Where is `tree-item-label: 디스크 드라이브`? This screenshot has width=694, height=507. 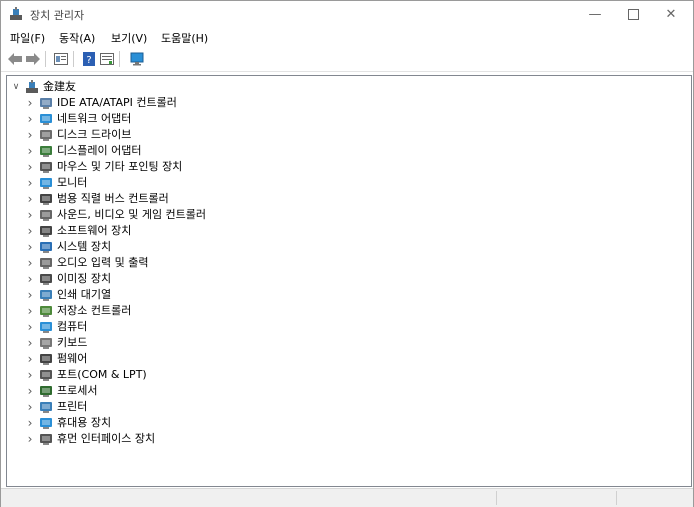 tree-item-label: 디스크 드라이브 is located at coordinates (94, 134).